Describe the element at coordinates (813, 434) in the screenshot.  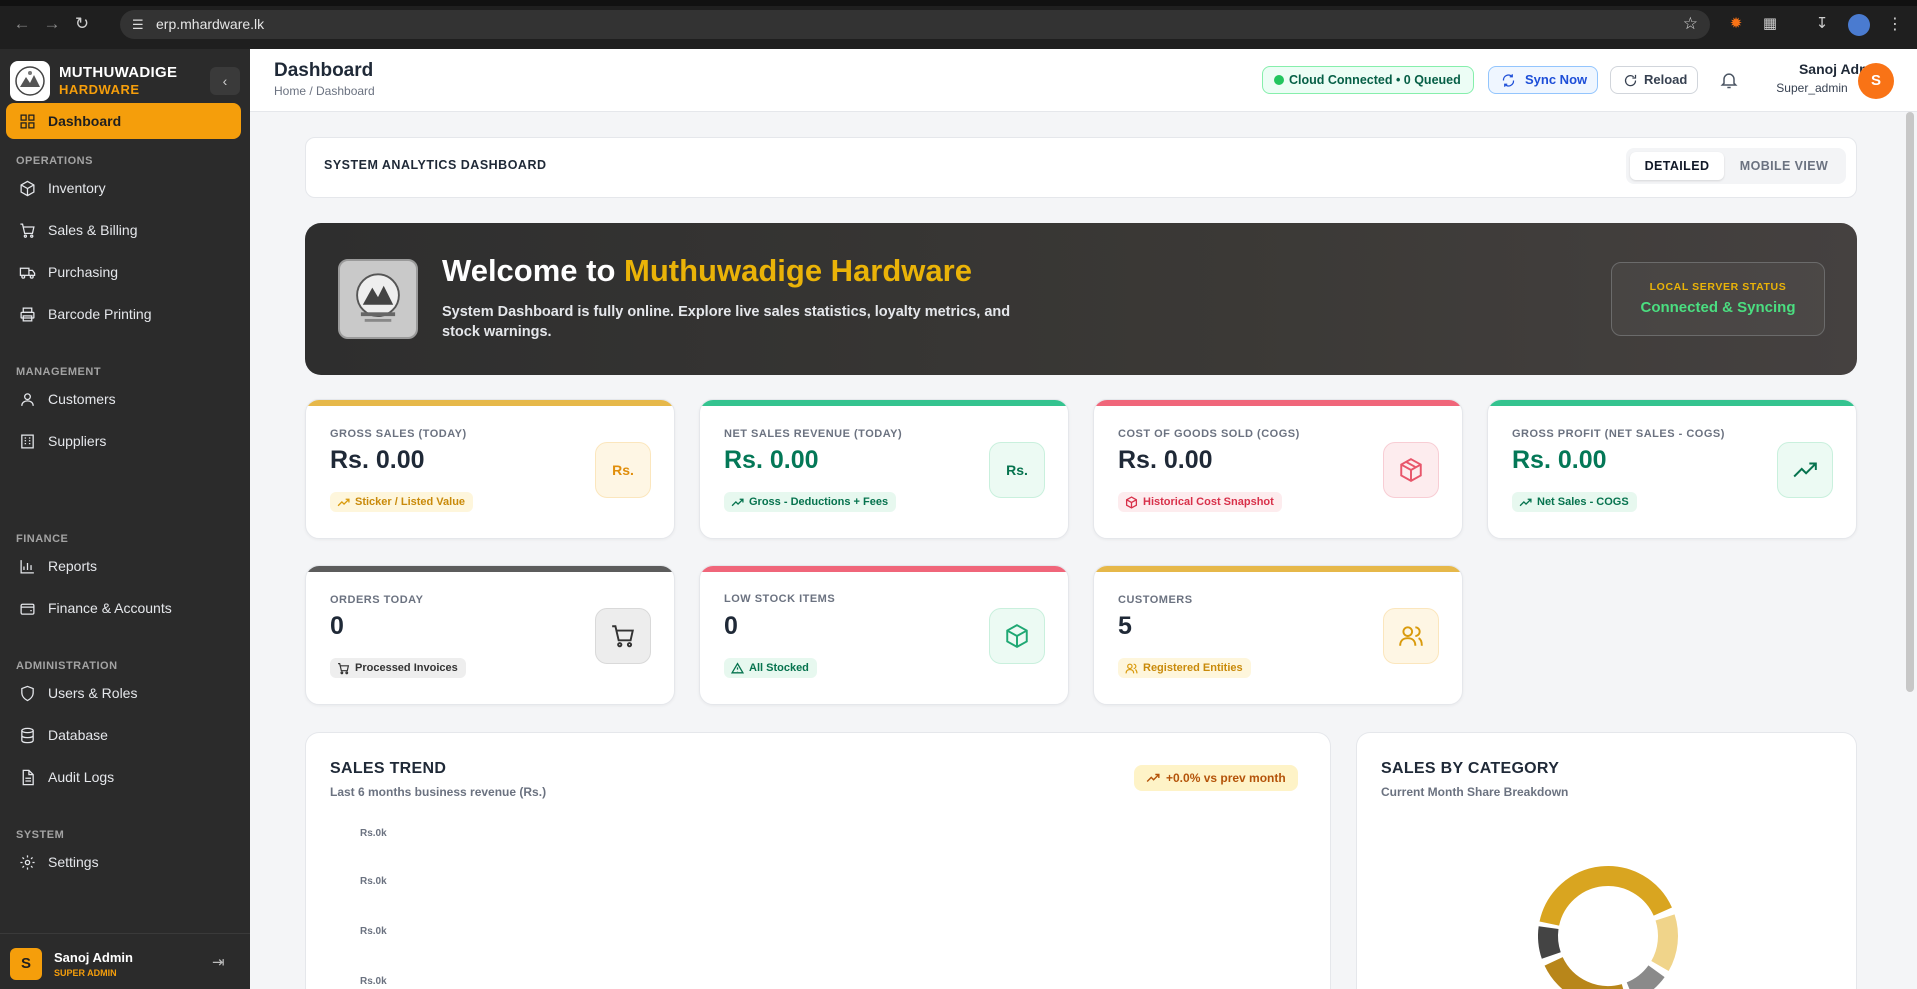
I see `kpi-label: NET SALES REVENUE (TODAY)` at that location.